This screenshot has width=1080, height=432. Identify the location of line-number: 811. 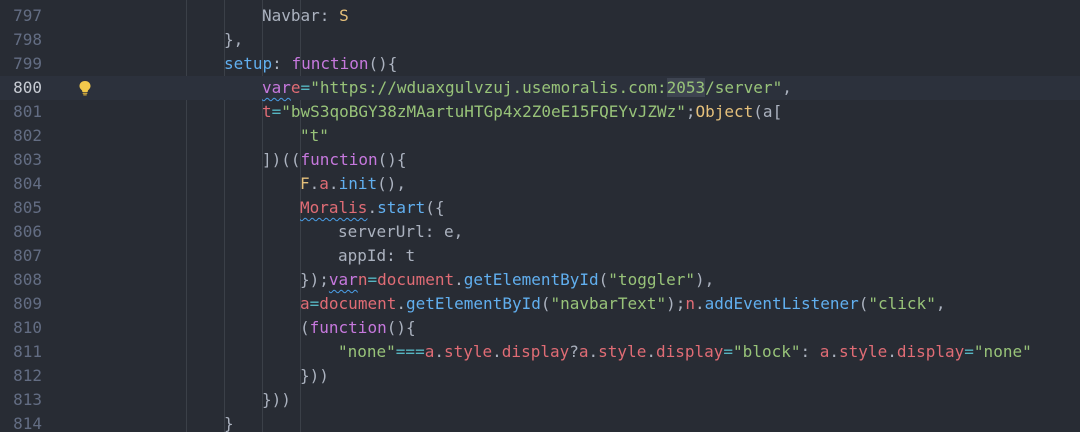
(27, 351).